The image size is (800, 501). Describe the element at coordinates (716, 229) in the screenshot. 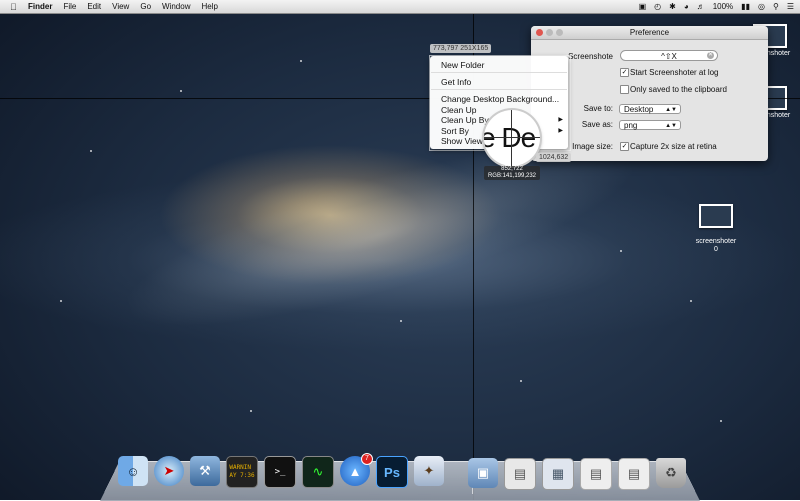

I see `desktop-file: screenshoter 0` at that location.